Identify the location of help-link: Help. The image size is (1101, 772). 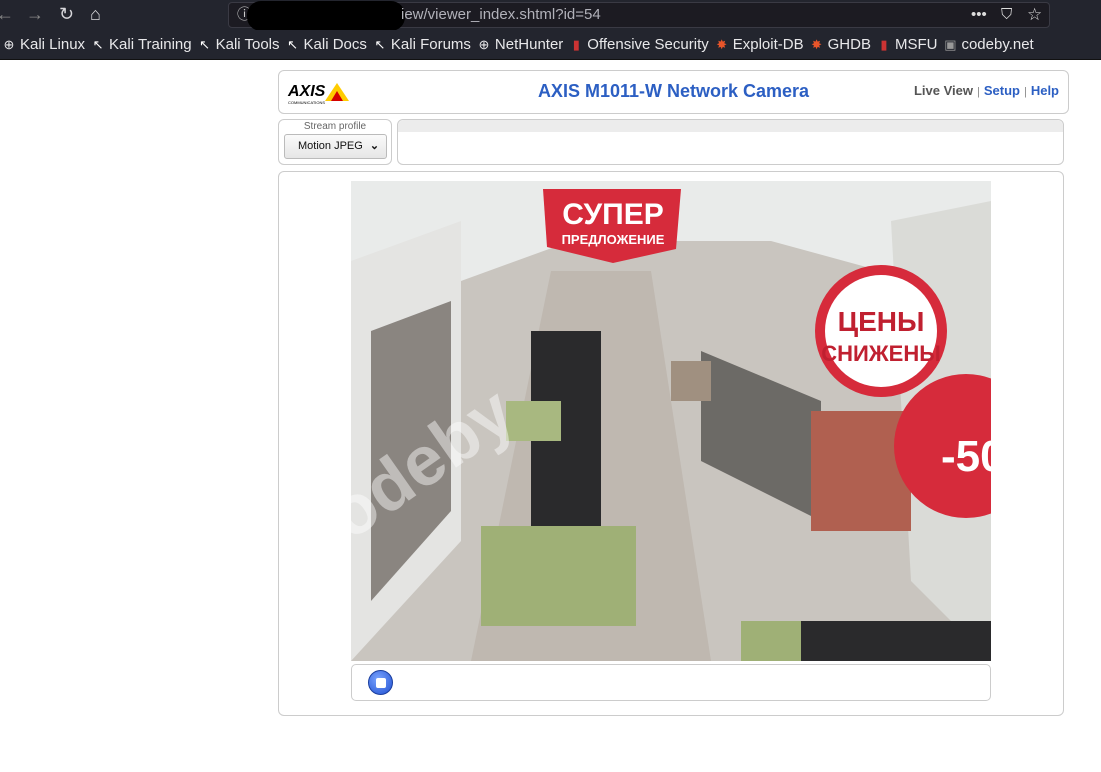
(1045, 90).